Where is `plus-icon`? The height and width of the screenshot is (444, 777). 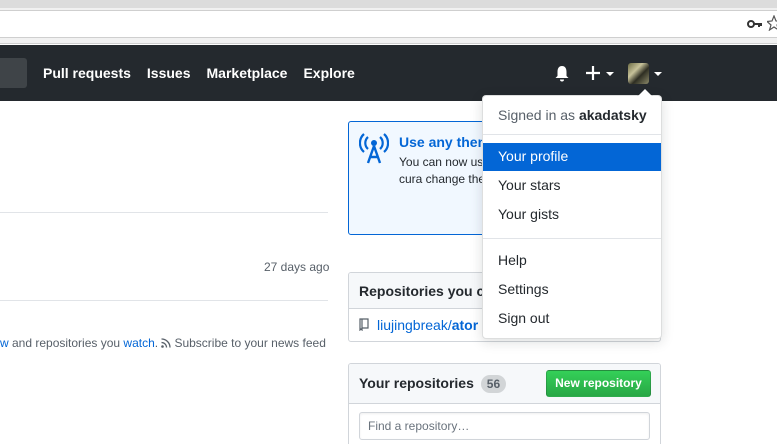 plus-icon is located at coordinates (601, 73).